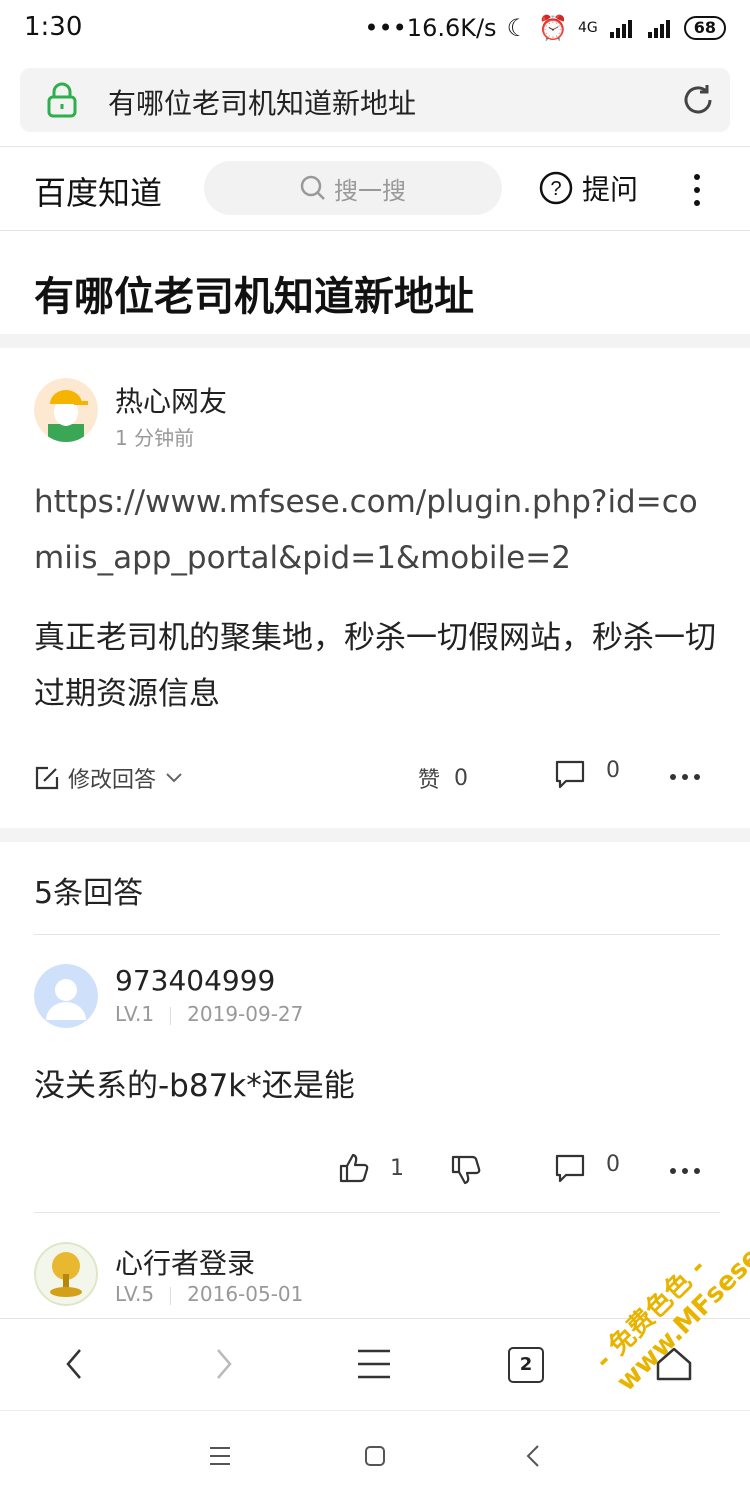 The width and height of the screenshot is (750, 1501). Describe the element at coordinates (620, 29) in the screenshot. I see `signal-icon` at that location.